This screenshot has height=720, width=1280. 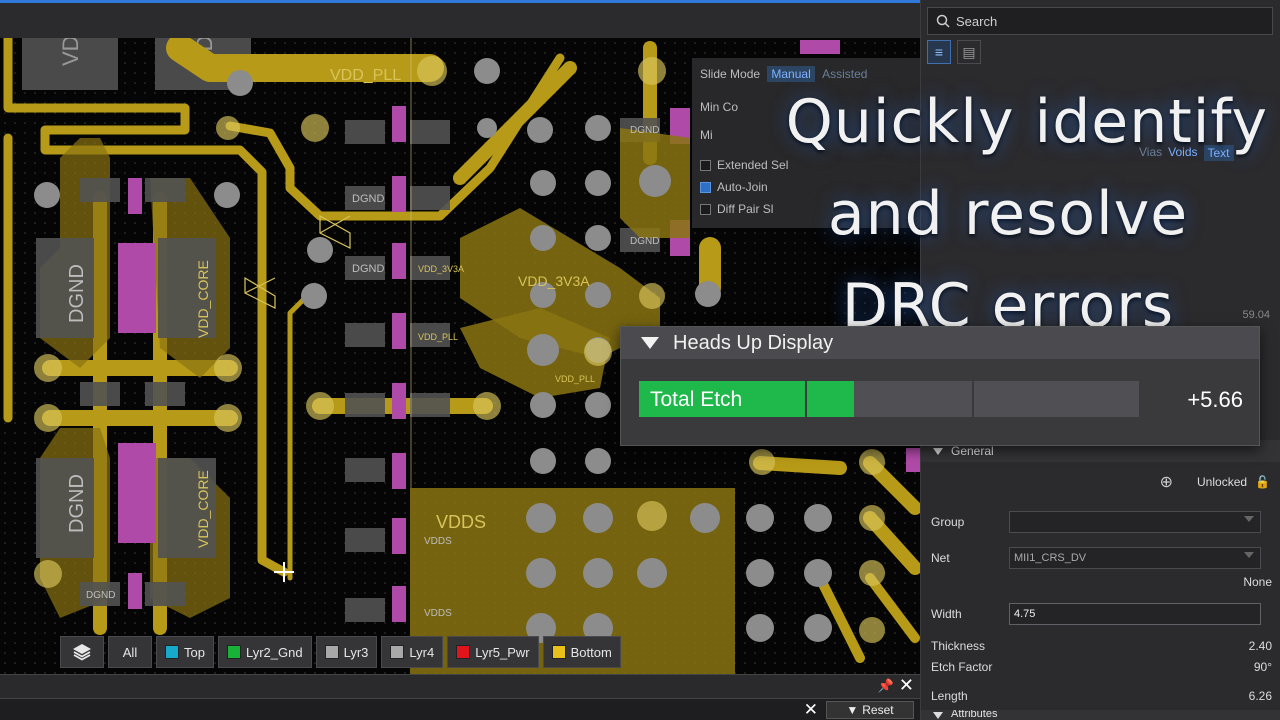 I want to click on thickness-value: 2.40, so click(x=1260, y=646).